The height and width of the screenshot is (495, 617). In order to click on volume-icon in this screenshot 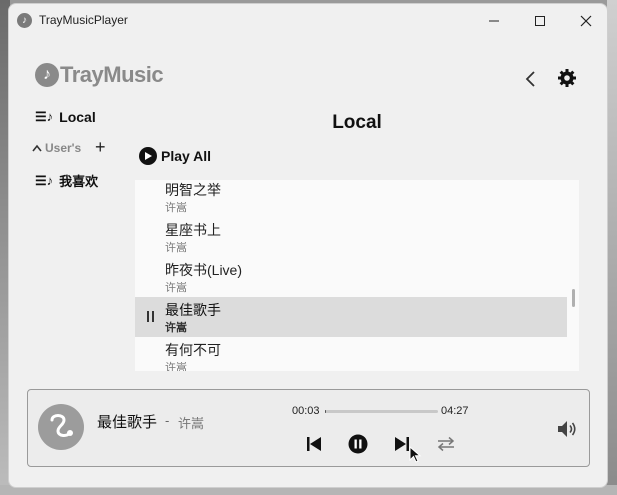, I will do `click(567, 429)`.